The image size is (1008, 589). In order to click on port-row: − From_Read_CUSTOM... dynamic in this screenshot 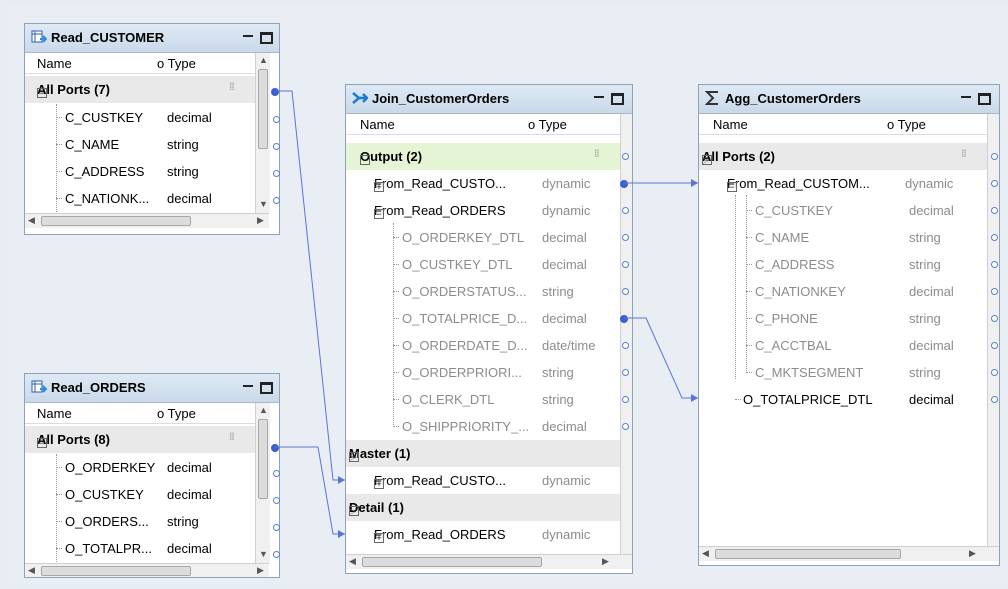, I will do `click(843, 183)`.